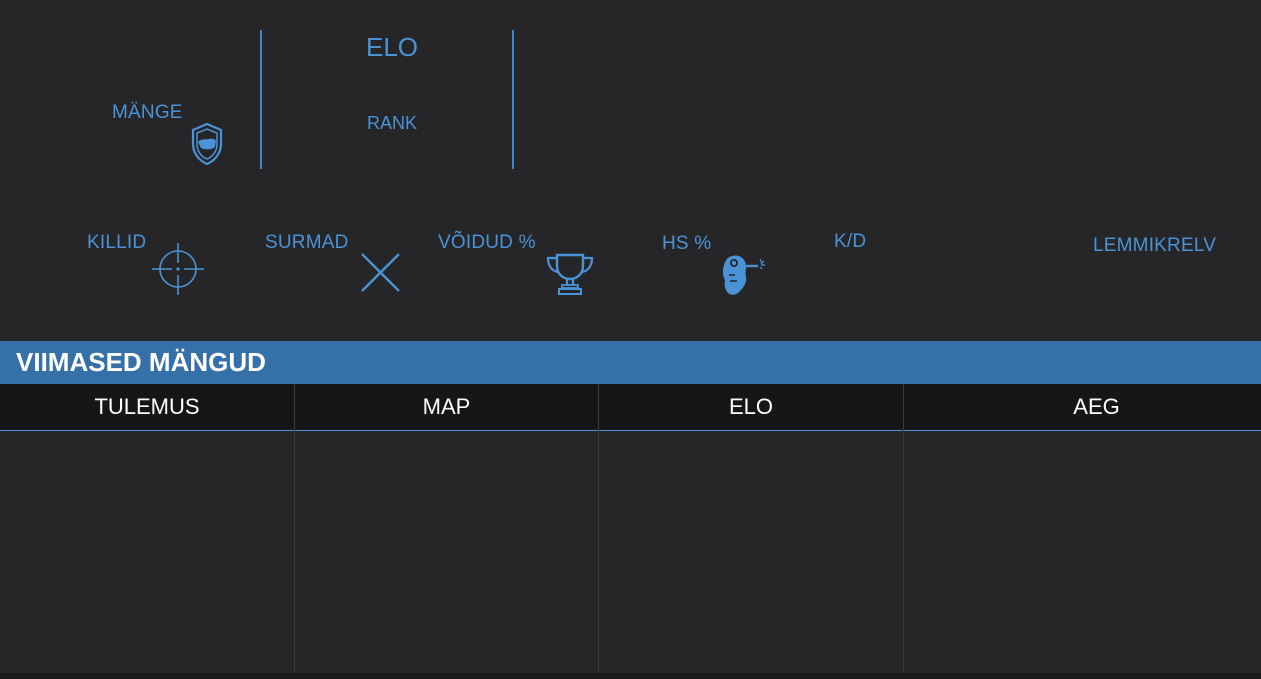 The width and height of the screenshot is (1261, 679). I want to click on recent-games-table-header: TULEMUS MAP ELO AEG, so click(630, 407).